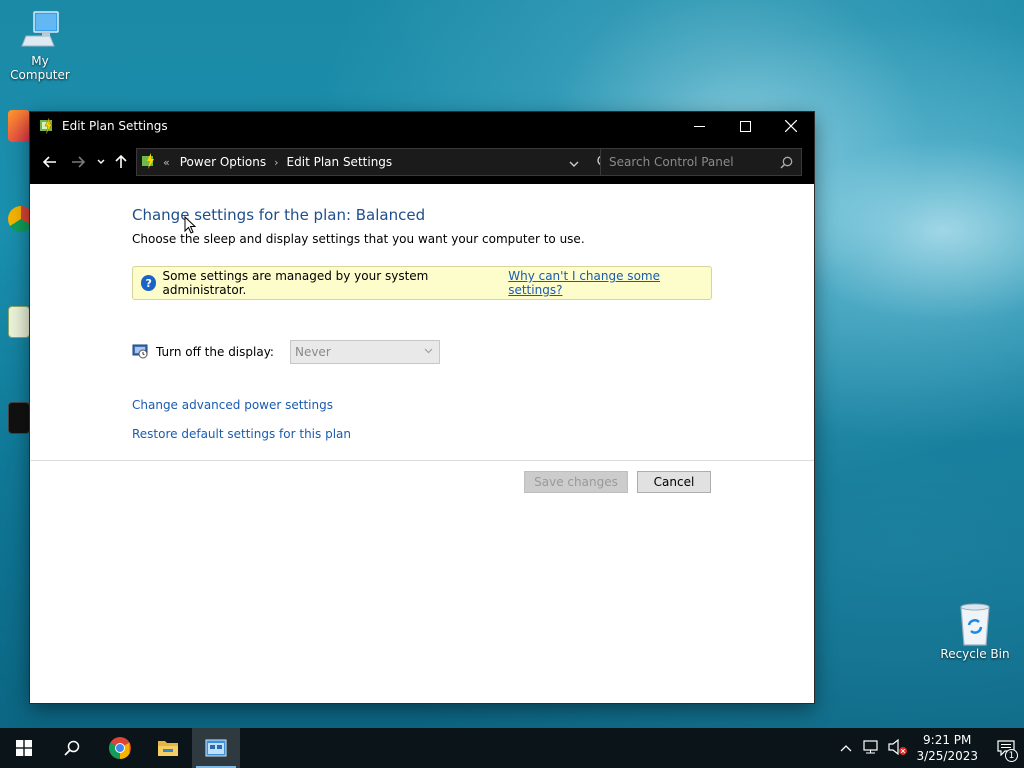 The height and width of the screenshot is (768, 1024). Describe the element at coordinates (40, 68) in the screenshot. I see `desktop-icon-label: My Computer` at that location.